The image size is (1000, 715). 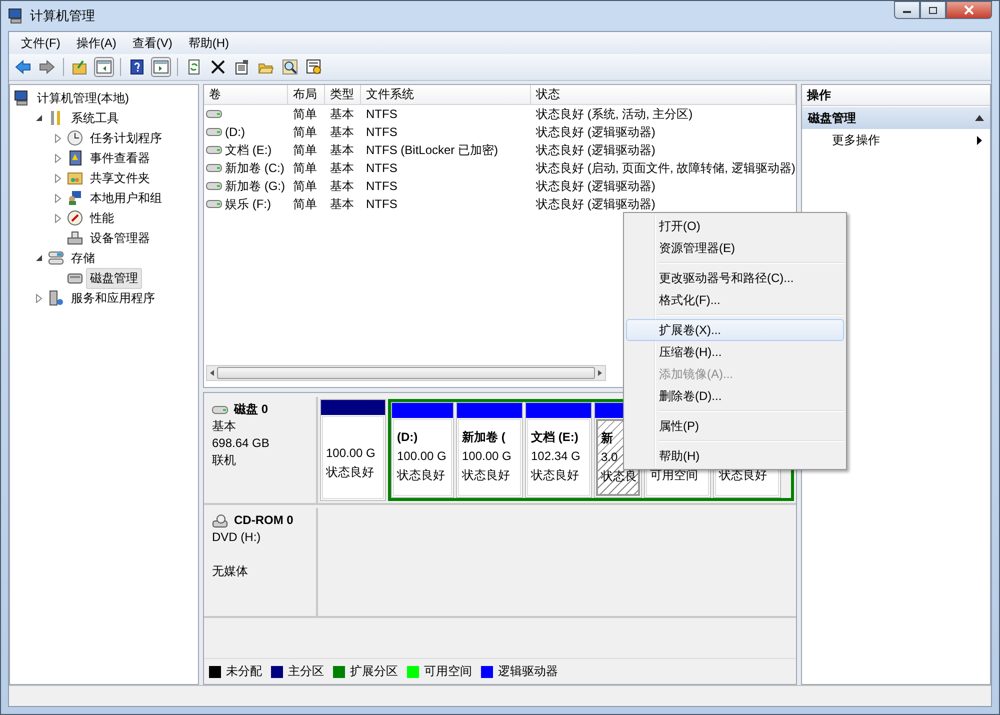 What do you see at coordinates (75, 198) in the screenshot?
I see `users-icon` at bounding box center [75, 198].